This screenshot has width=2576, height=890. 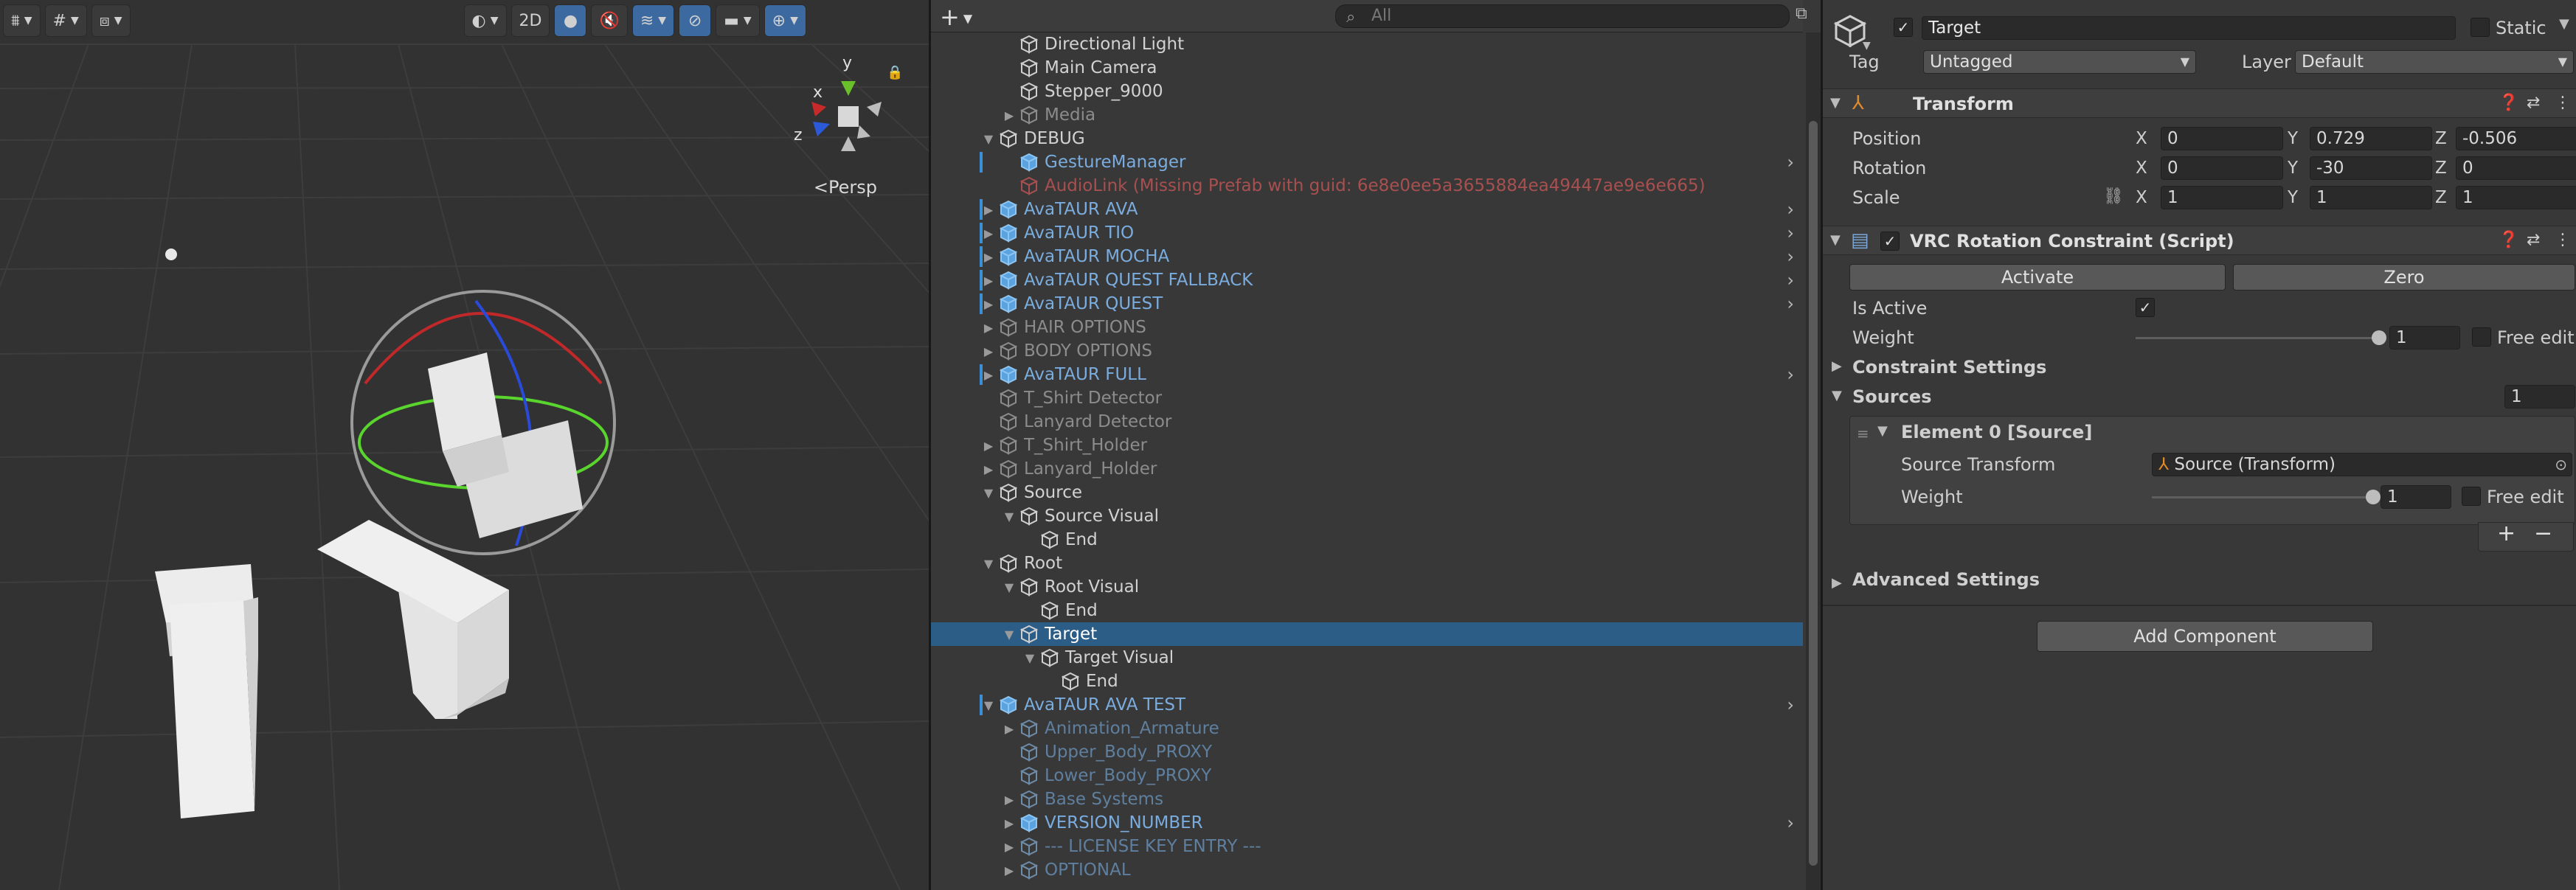 I want to click on camera-settings-button: ▬ ▼, so click(x=738, y=20).